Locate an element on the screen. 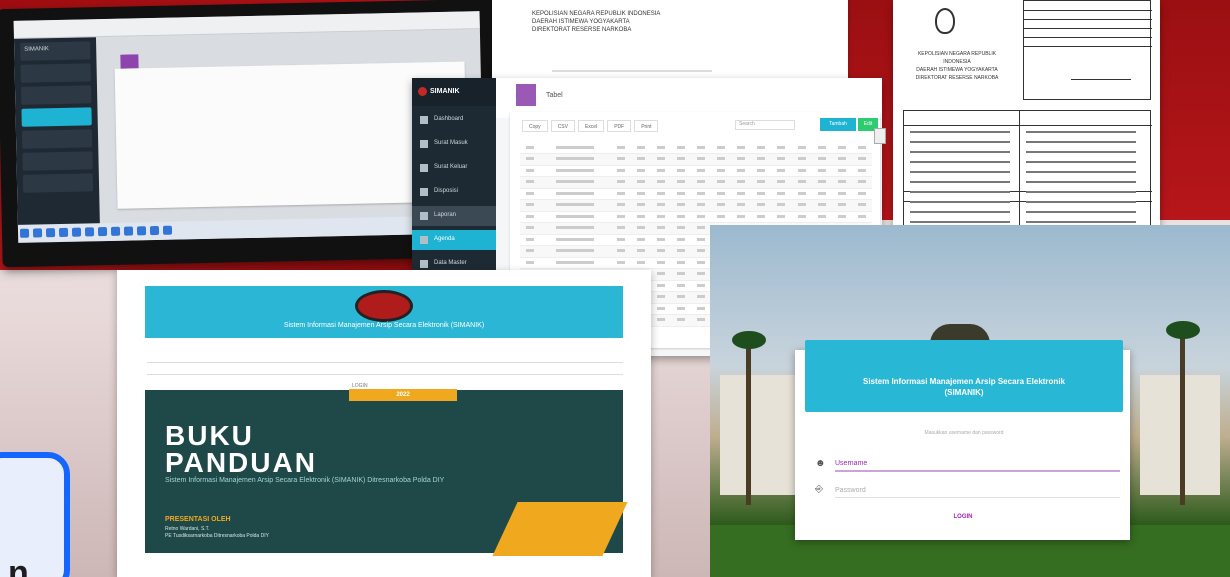 This screenshot has width=1230, height=577. user-icon: ☻ is located at coordinates (820, 463).